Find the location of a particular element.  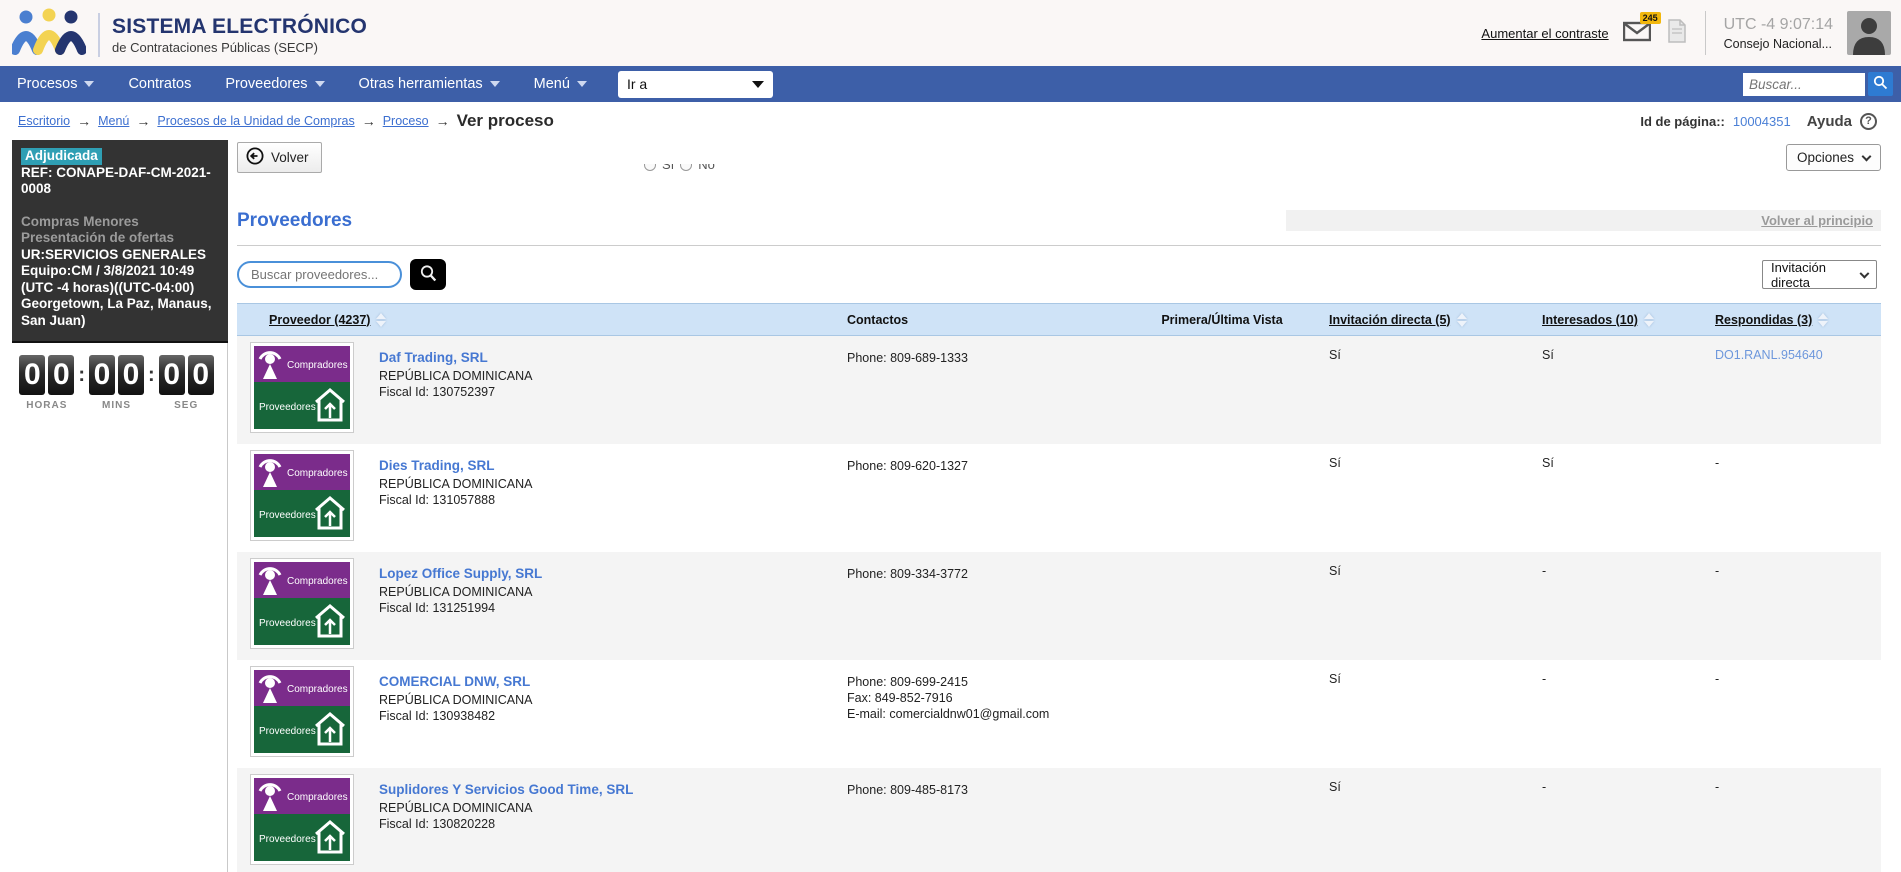

global-search-button is located at coordinates (1880, 84).